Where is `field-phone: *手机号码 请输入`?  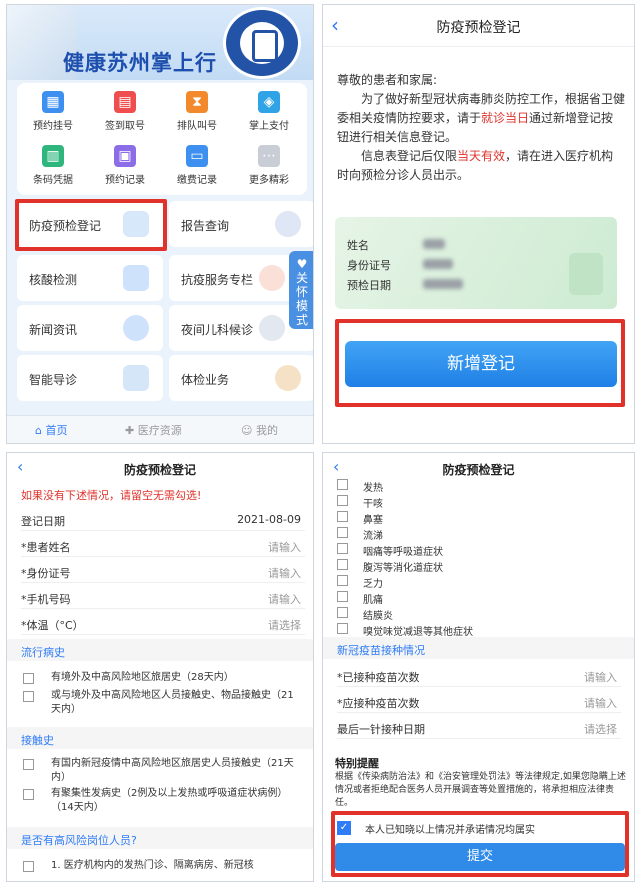 field-phone: *手机号码 请输入 is located at coordinates (163, 596).